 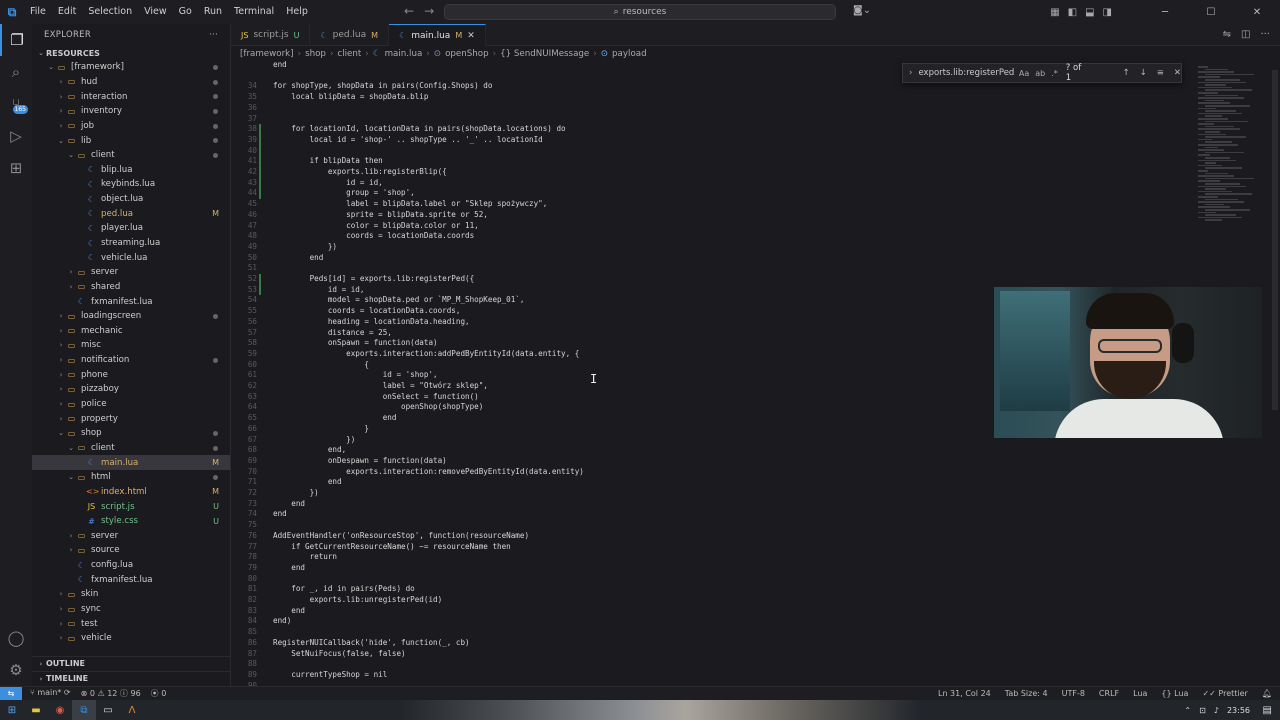 What do you see at coordinates (108, 710) in the screenshot?
I see `terminal-taskbar-icon: ▭` at bounding box center [108, 710].